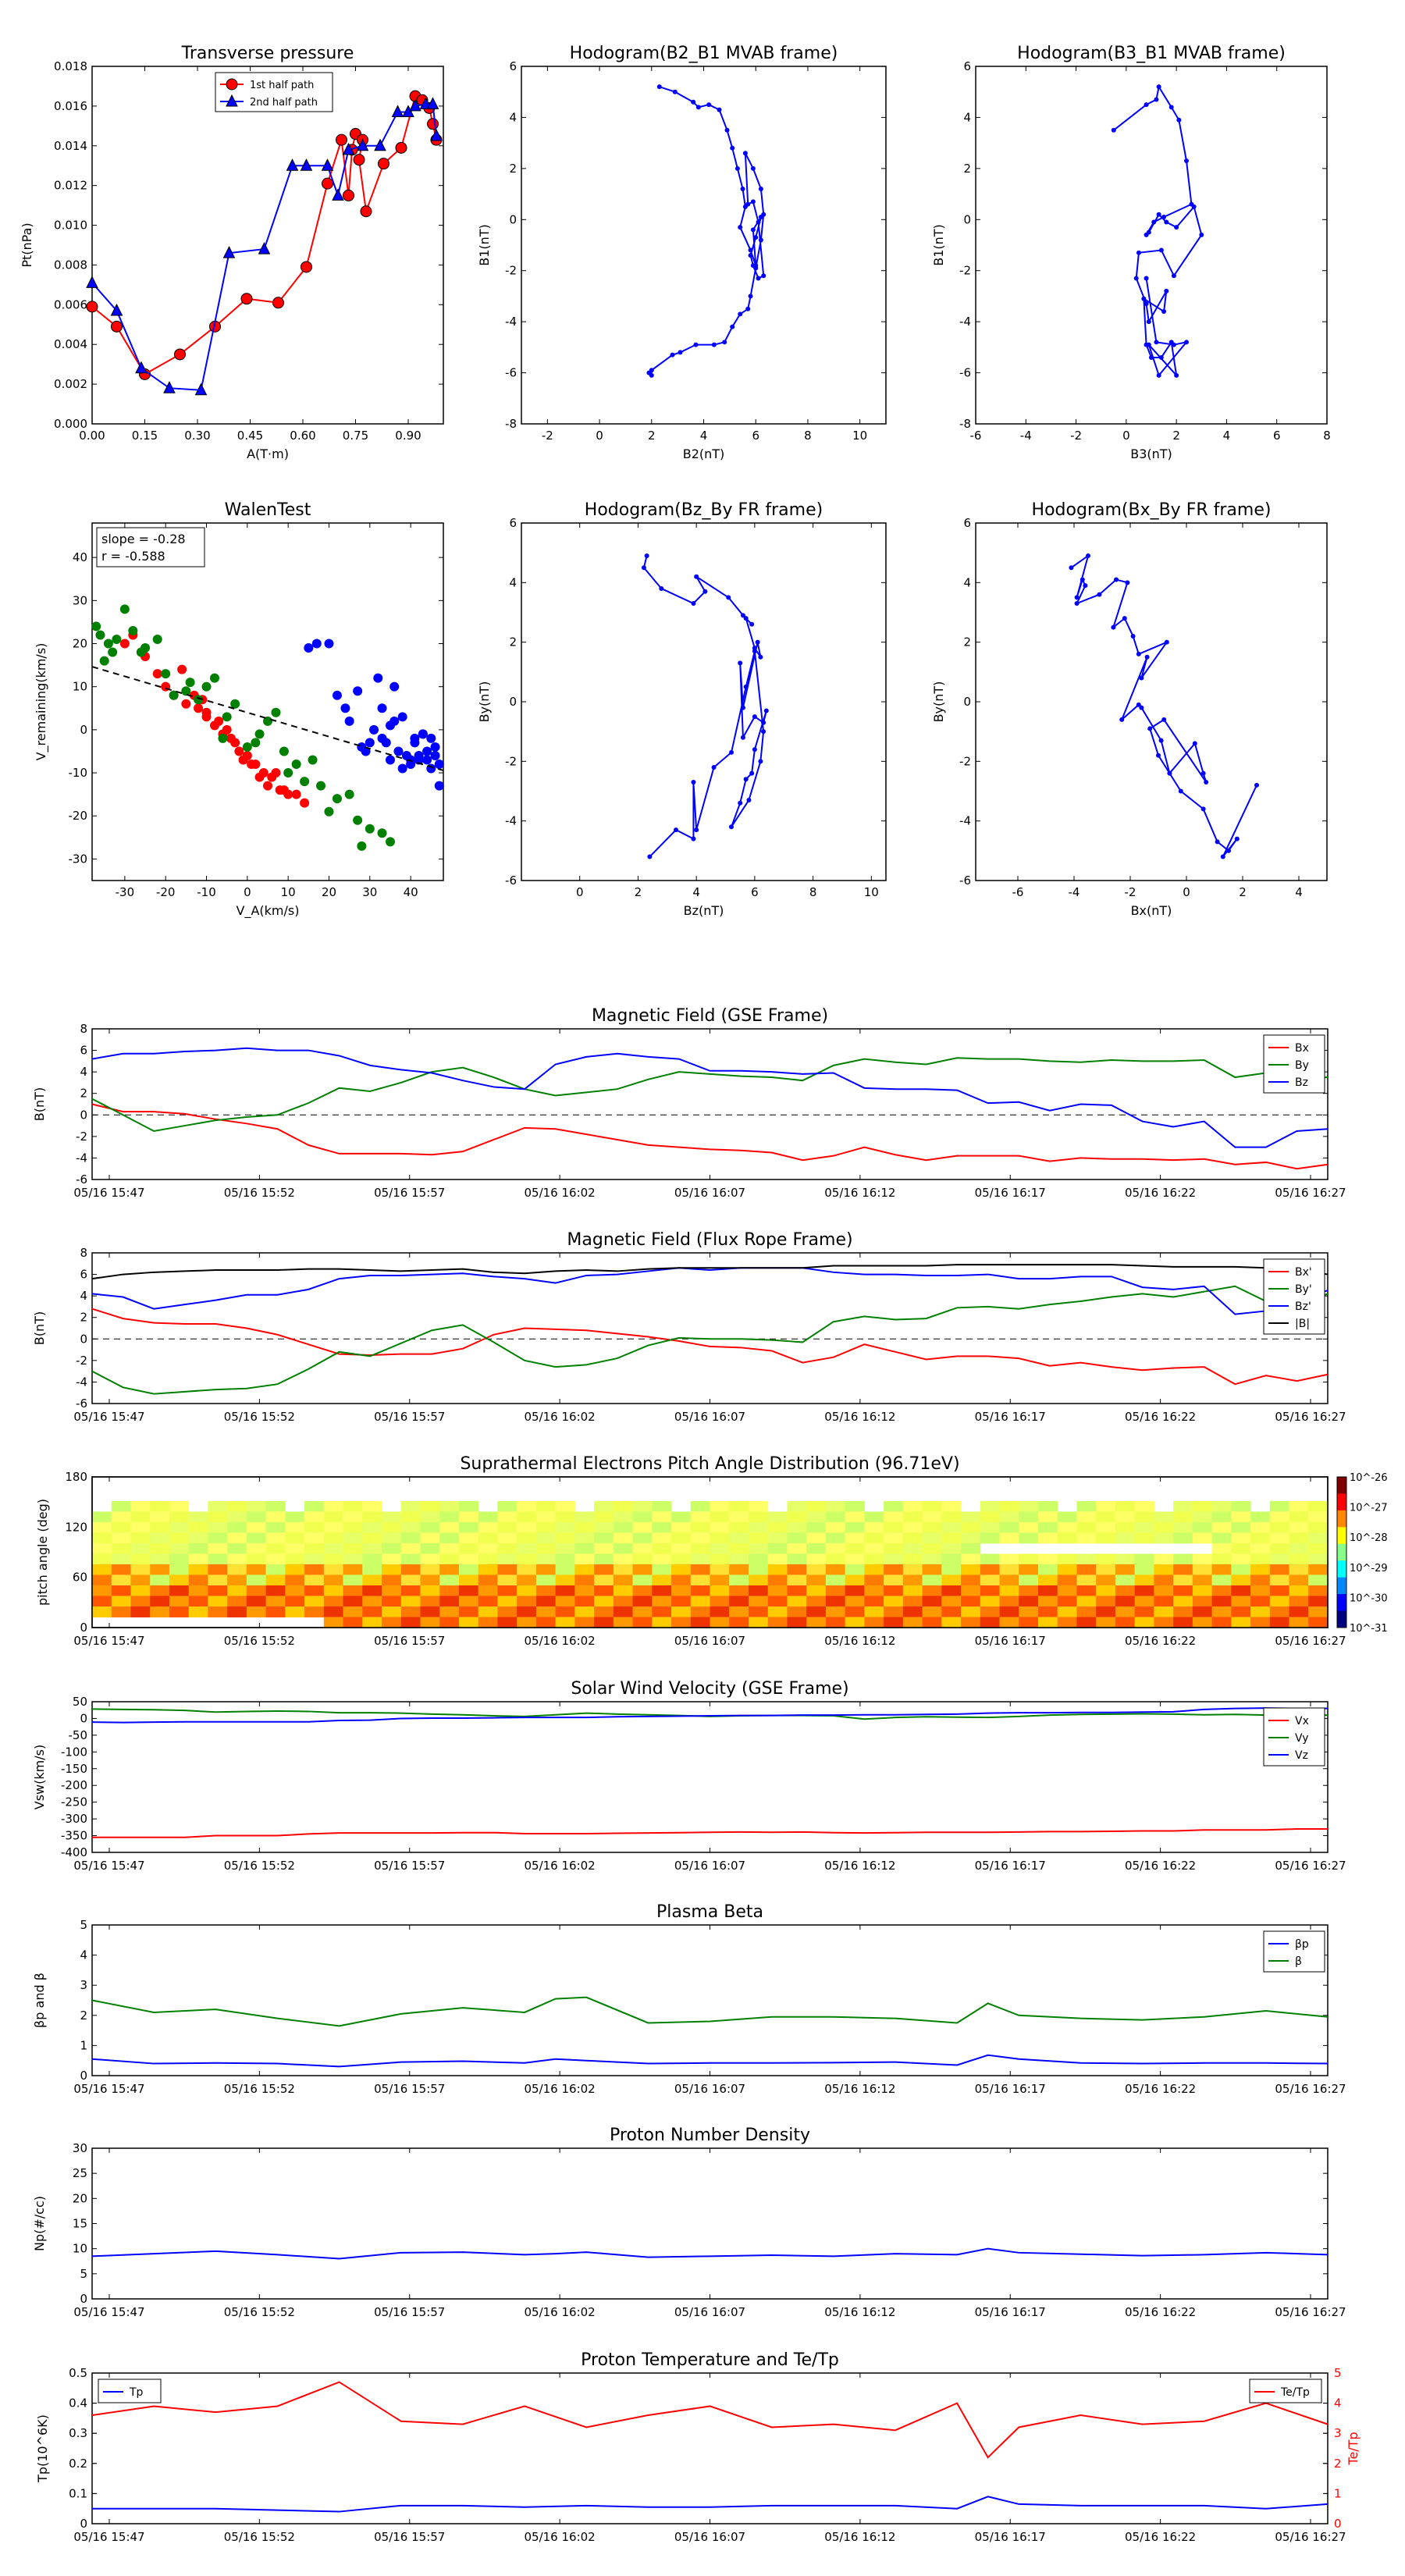  Describe the element at coordinates (1151, 910) in the screenshot. I see `h4-xlabel: Bx(nT)` at that location.